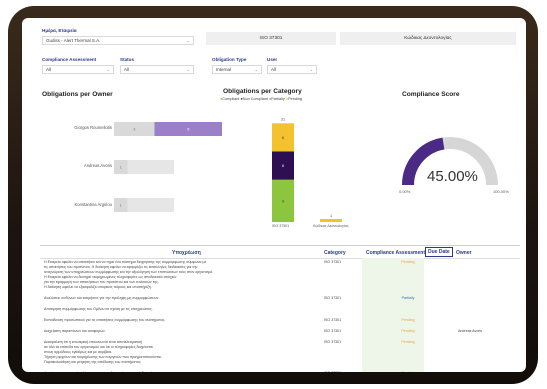 Image resolution: width=547 pixels, height=389 pixels. What do you see at coordinates (283, 201) in the screenshot?
I see `category-segment-label-compliant: 9` at bounding box center [283, 201].